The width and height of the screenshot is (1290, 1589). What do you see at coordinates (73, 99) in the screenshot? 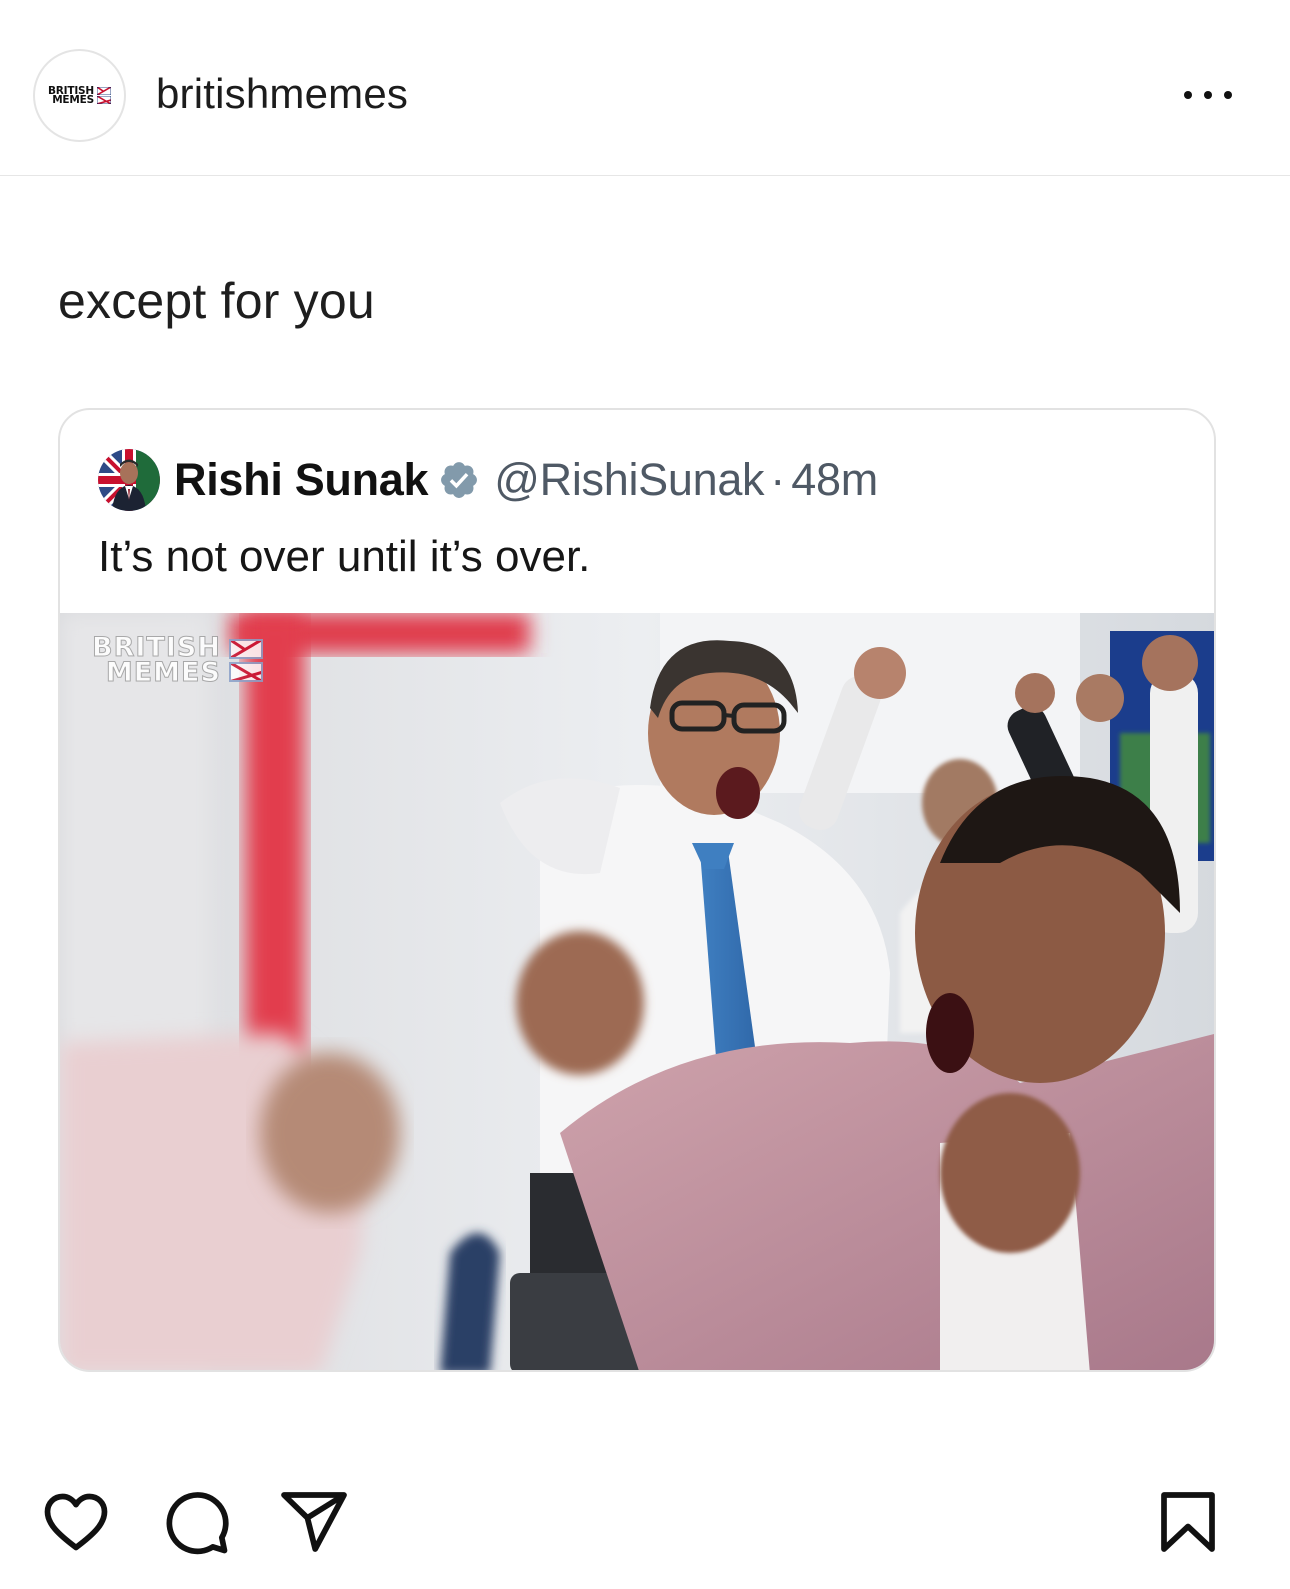
I see `logo-text-line2: MEMES` at bounding box center [73, 99].